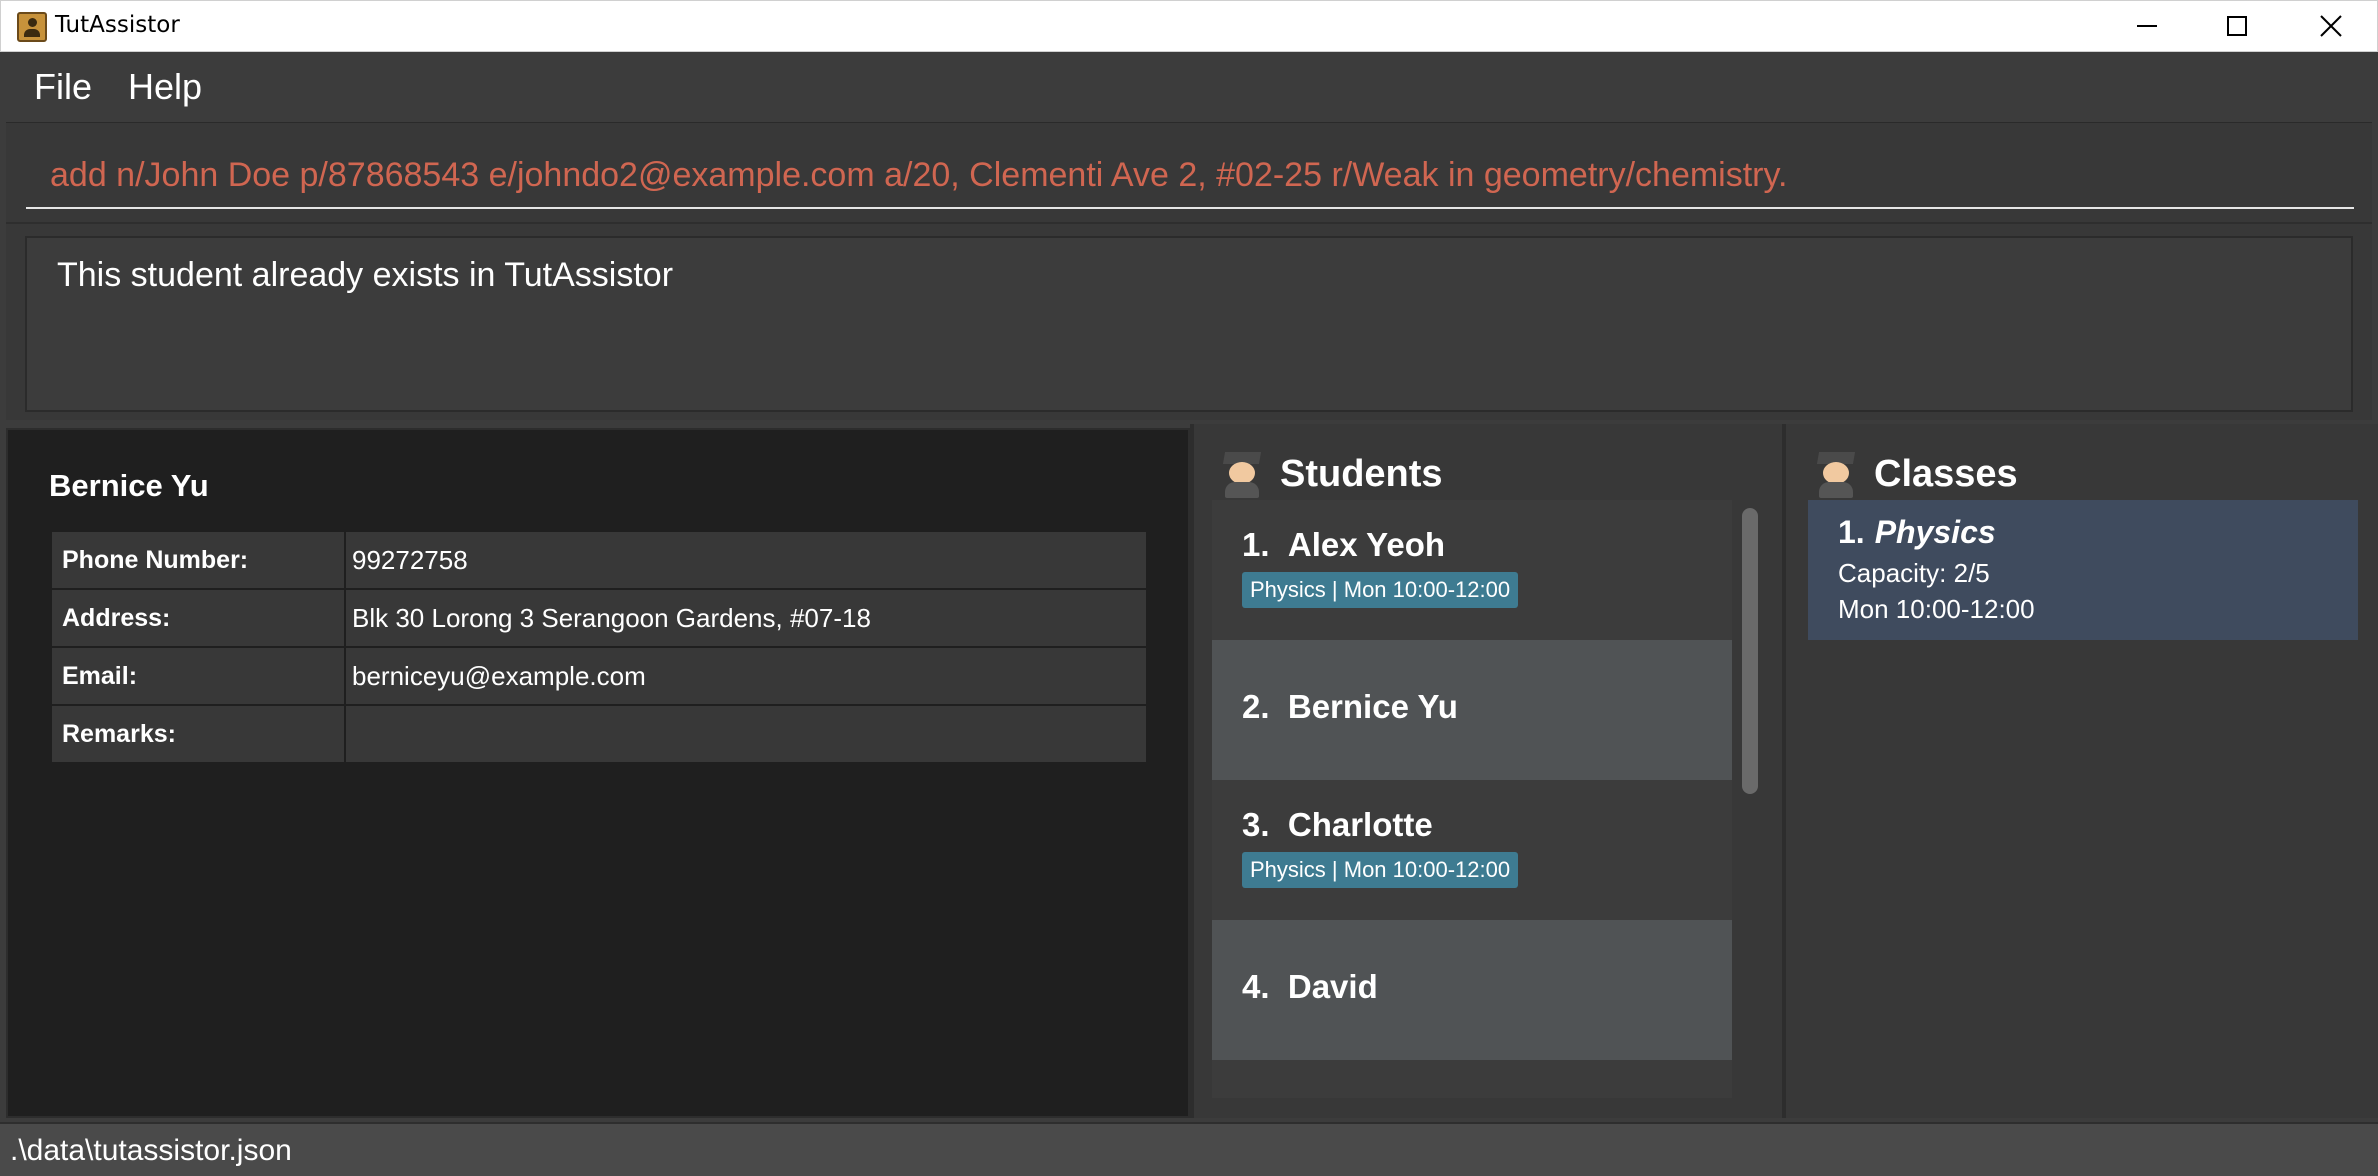 The image size is (2378, 1176). What do you see at coordinates (165, 87) in the screenshot?
I see `menu-help: Help` at bounding box center [165, 87].